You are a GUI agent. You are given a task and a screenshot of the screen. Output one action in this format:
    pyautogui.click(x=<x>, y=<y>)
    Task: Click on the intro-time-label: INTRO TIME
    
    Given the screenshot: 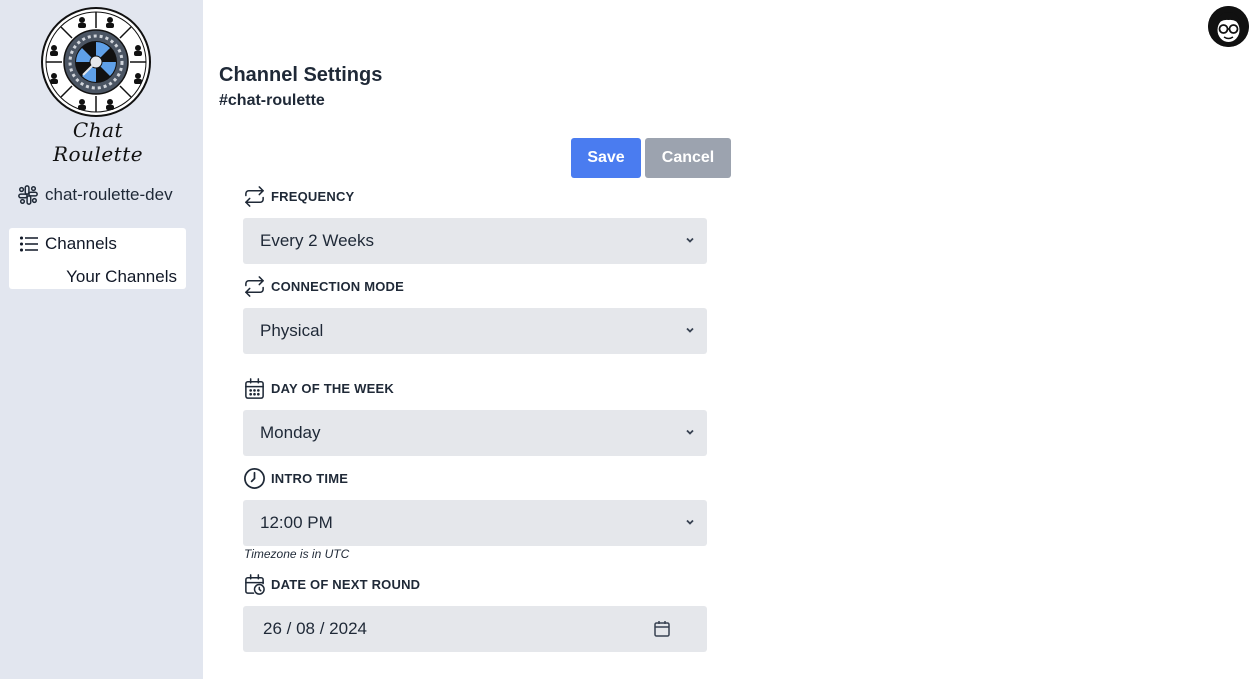 What is the action you would take?
    pyautogui.click(x=295, y=478)
    